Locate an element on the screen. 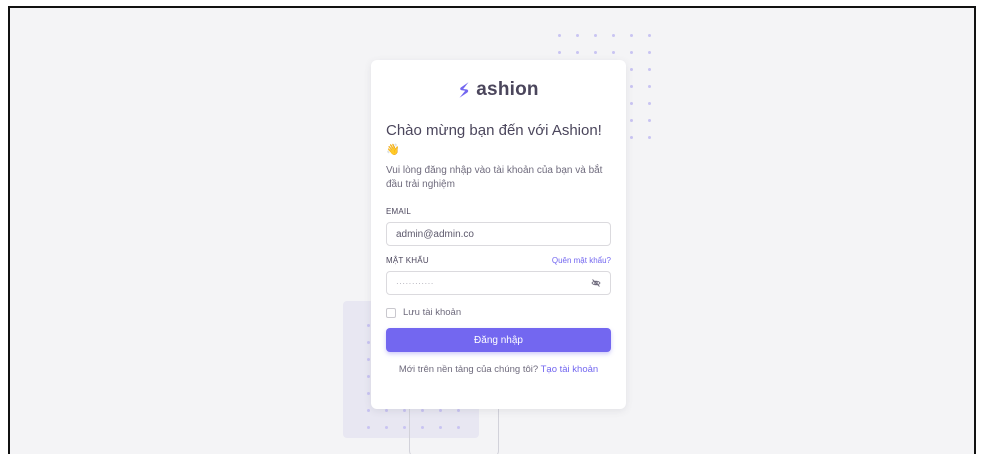  remember-checkbox is located at coordinates (391, 312).